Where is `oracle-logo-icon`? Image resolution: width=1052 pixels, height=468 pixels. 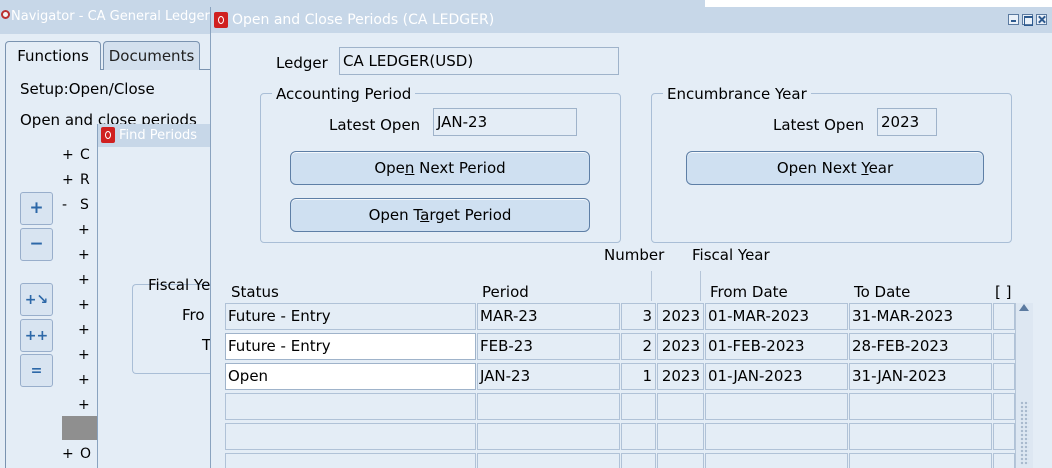
oracle-logo-icon is located at coordinates (221, 20).